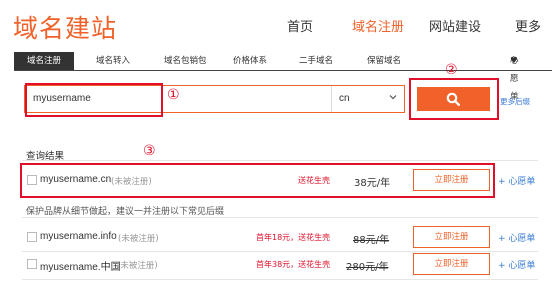 The height and width of the screenshot is (289, 558). Describe the element at coordinates (279, 26) in the screenshot. I see `top-nav: 首页 域名注册 网站建设 更多` at that location.